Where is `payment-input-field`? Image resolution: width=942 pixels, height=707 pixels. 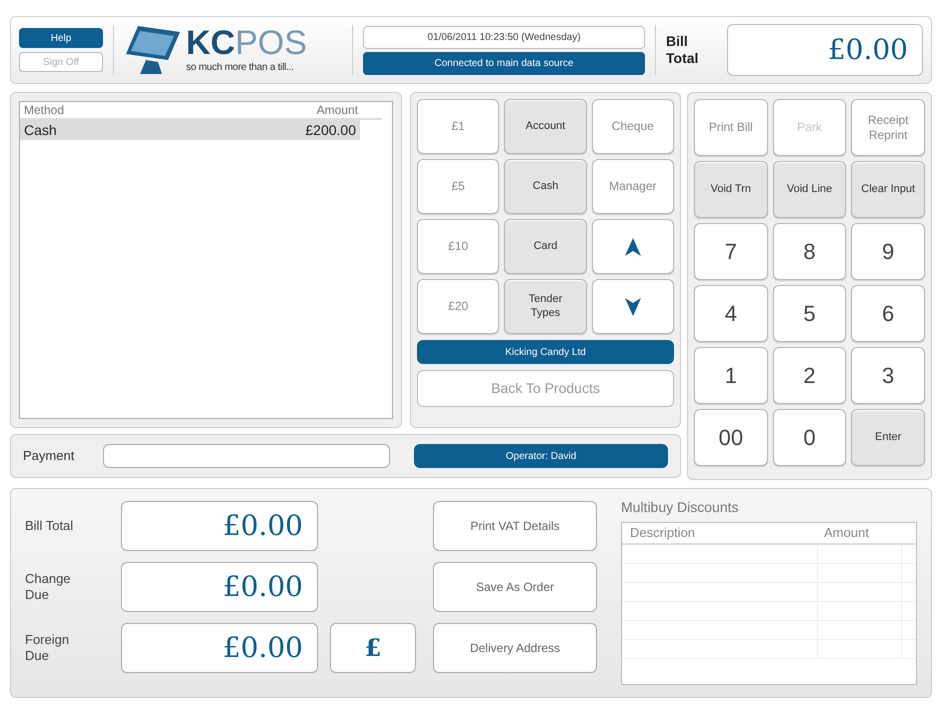 payment-input-field is located at coordinates (246, 456).